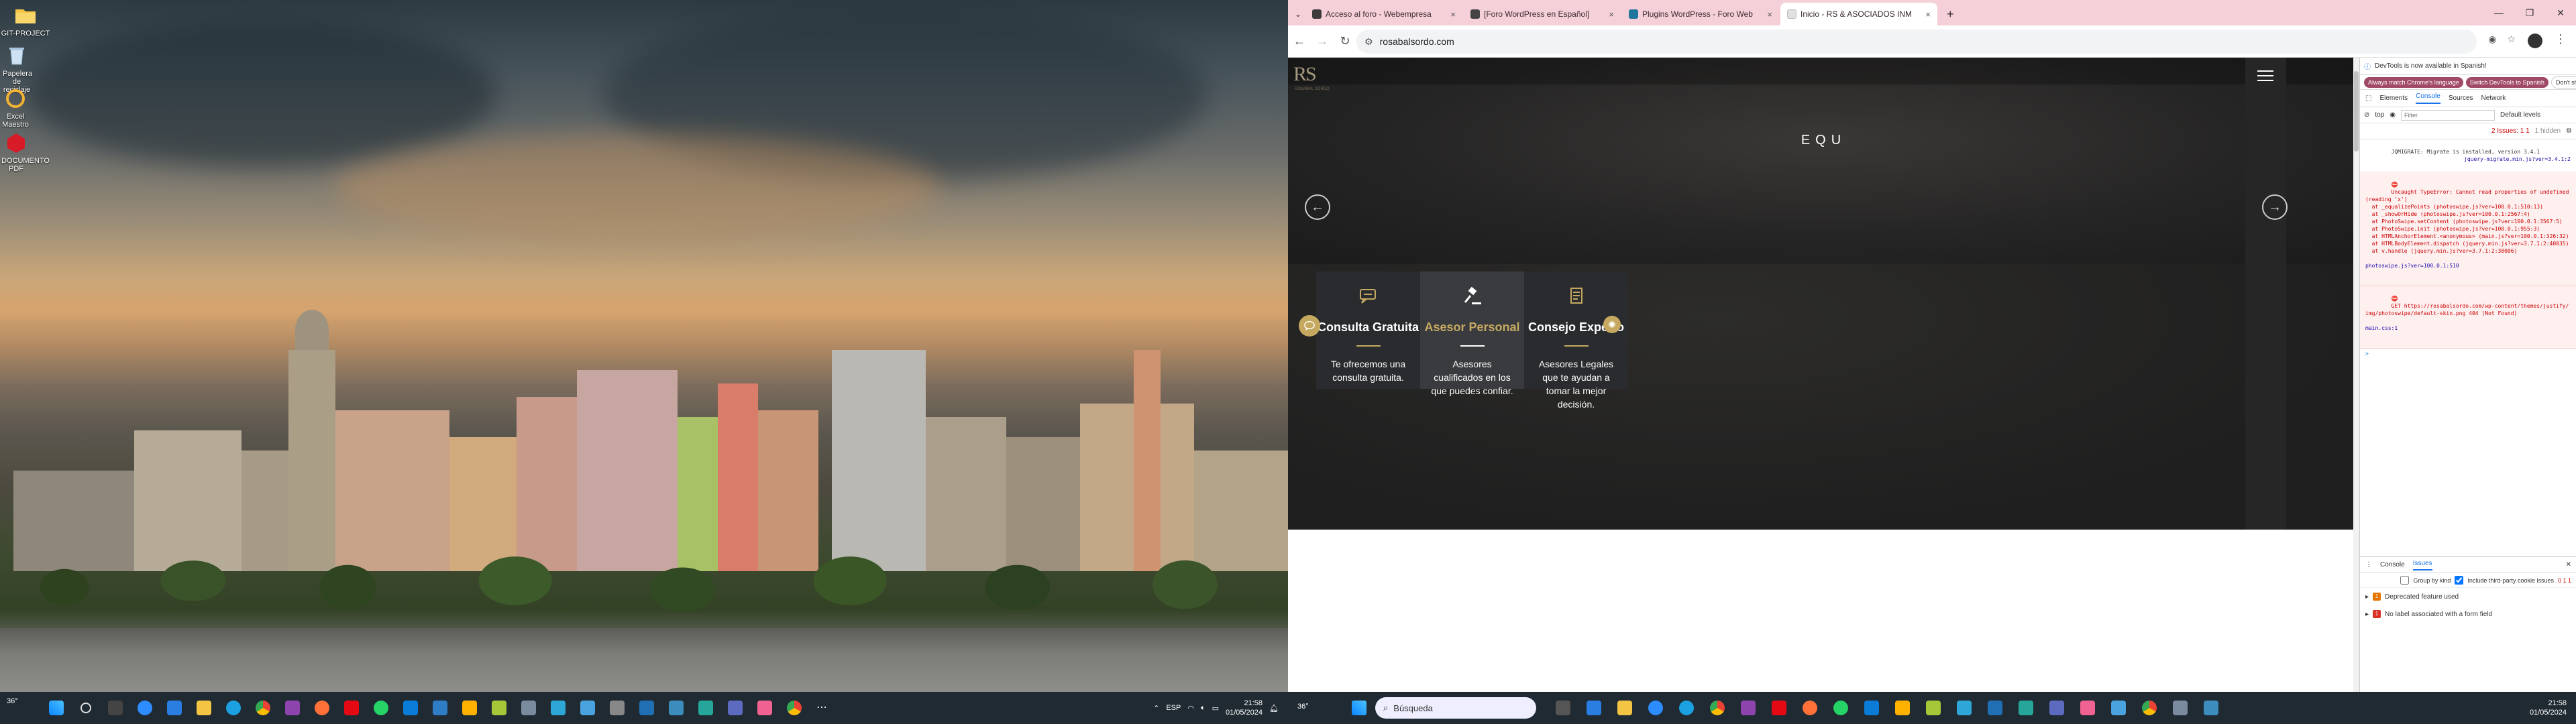  Describe the element at coordinates (2493, 98) in the screenshot. I see `tab-network: Network` at that location.